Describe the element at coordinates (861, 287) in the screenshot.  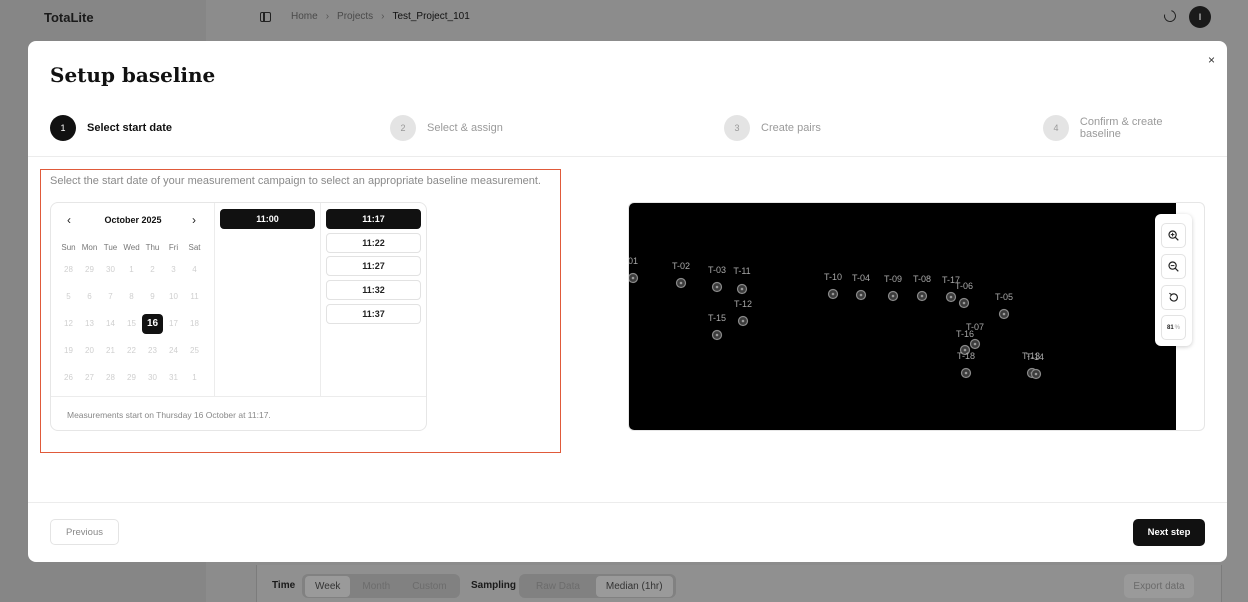
I see `sensor-t-04: T-04` at that location.